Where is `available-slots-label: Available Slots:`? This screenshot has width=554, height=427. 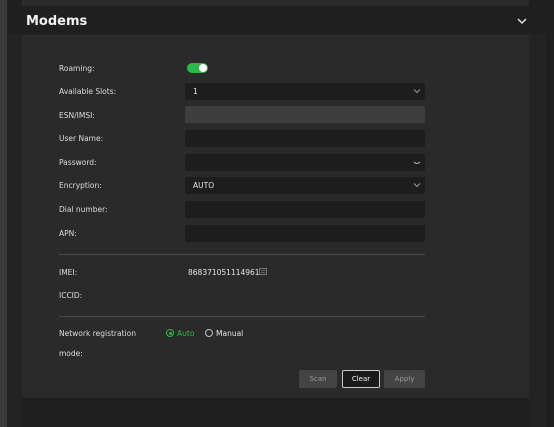
available-slots-label: Available Slots: is located at coordinates (88, 91).